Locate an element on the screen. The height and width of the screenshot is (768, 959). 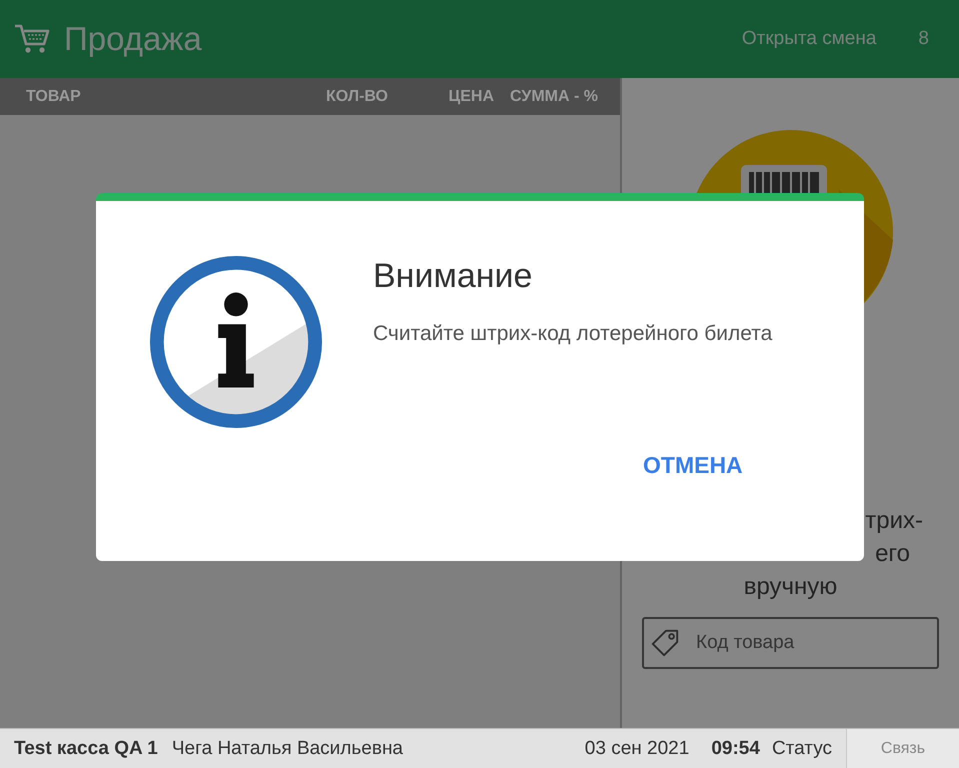
shift-status: Открыта смена is located at coordinates (809, 39).